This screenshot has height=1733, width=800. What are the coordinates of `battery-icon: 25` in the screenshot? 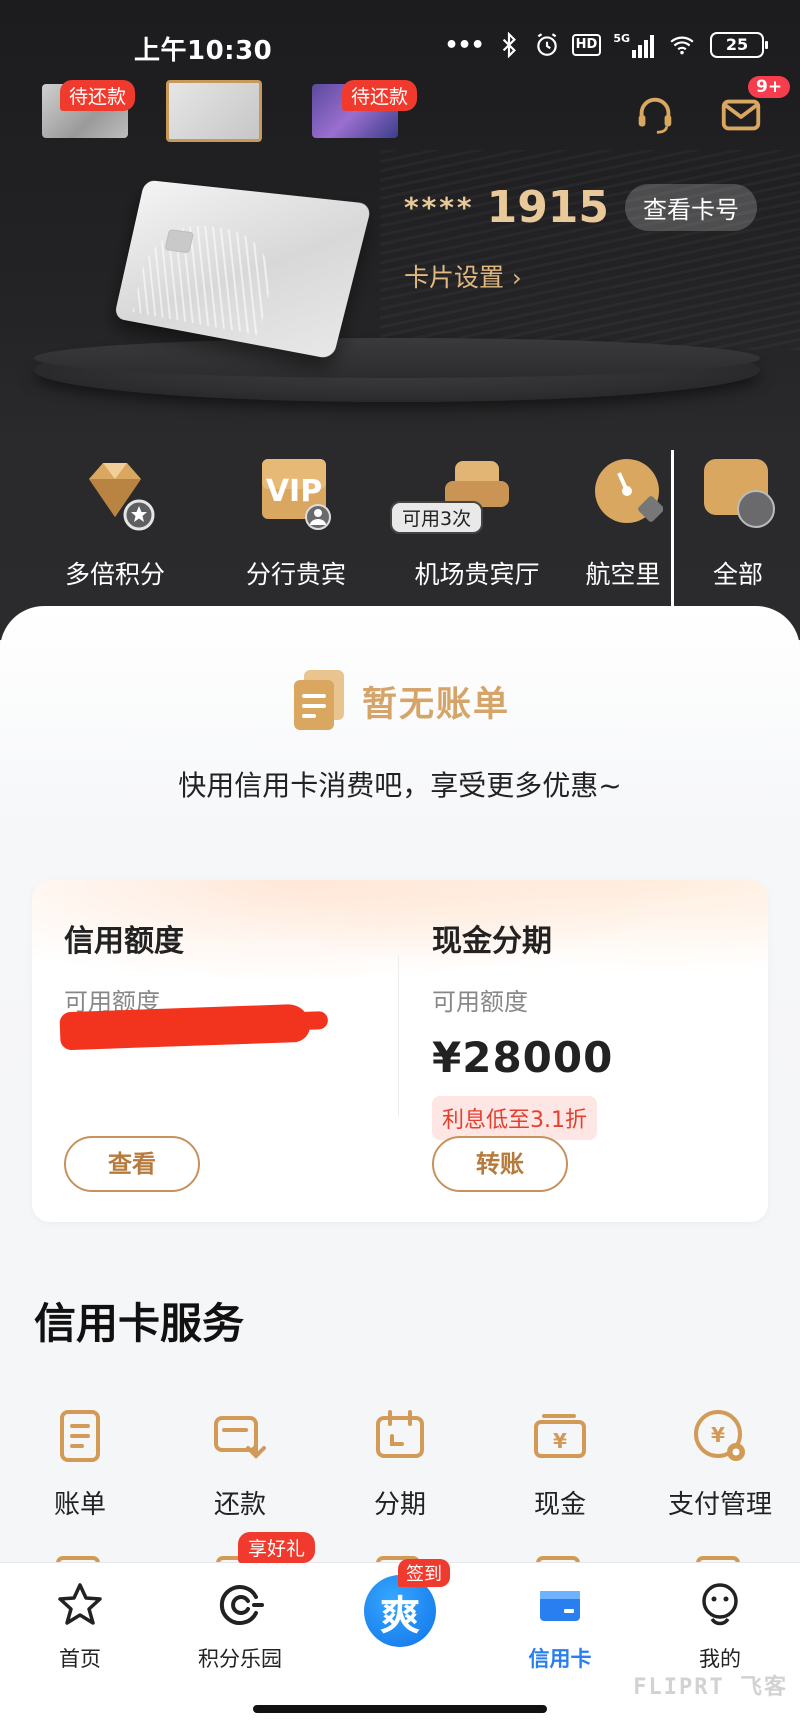 It's located at (739, 45).